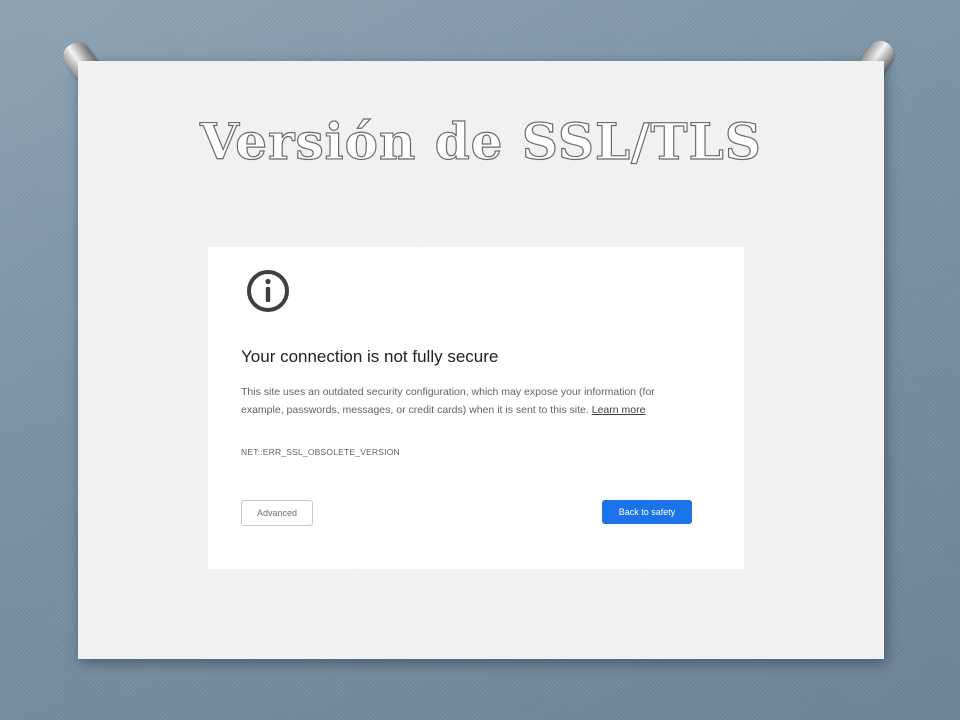 Image resolution: width=960 pixels, height=720 pixels. What do you see at coordinates (480, 141) in the screenshot?
I see `slide-title: Versión de SSL/TLS` at bounding box center [480, 141].